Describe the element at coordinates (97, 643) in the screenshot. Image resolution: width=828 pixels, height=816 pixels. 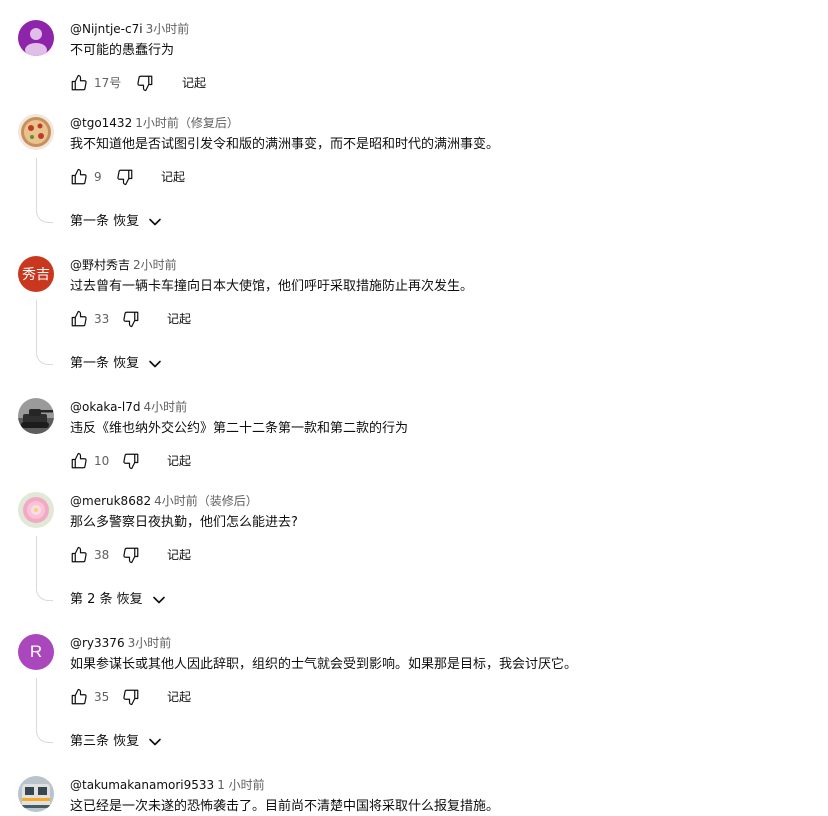
I see `author-name: @ry3376` at that location.